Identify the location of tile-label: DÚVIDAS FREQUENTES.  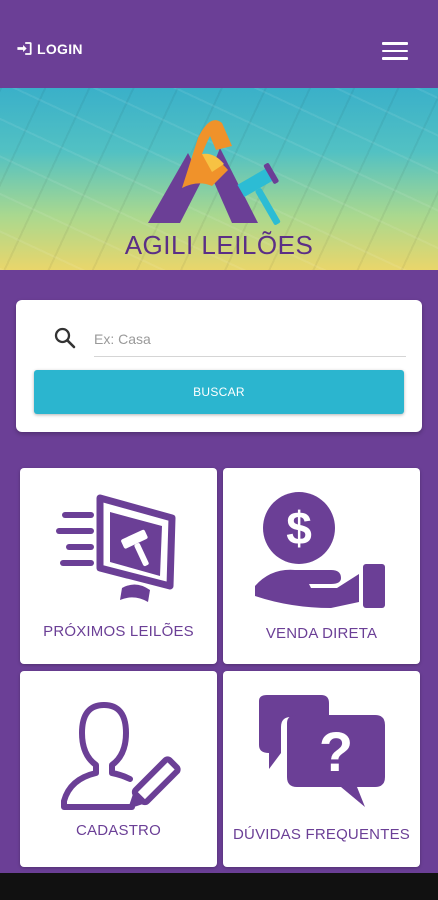
(321, 834).